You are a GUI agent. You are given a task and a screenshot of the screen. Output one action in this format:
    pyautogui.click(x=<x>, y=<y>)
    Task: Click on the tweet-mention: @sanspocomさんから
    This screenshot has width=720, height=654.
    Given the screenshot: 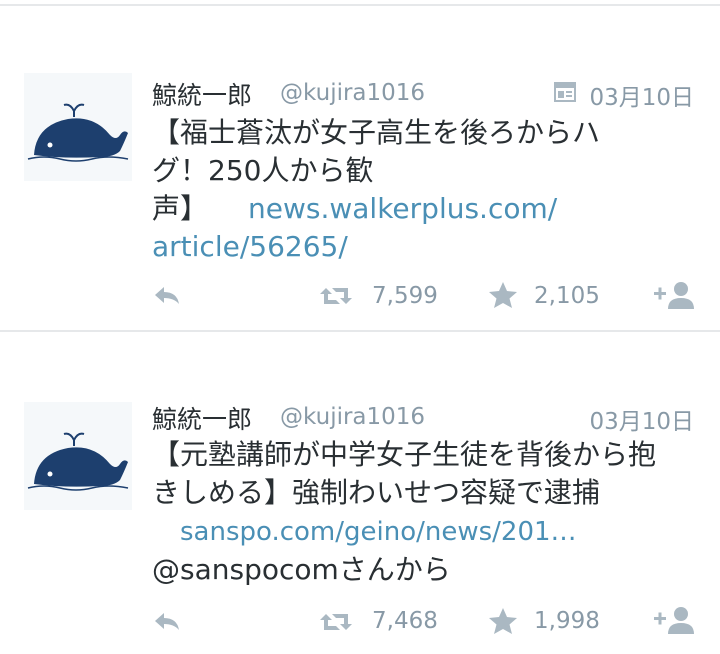 What is the action you would take?
    pyautogui.click(x=424, y=570)
    